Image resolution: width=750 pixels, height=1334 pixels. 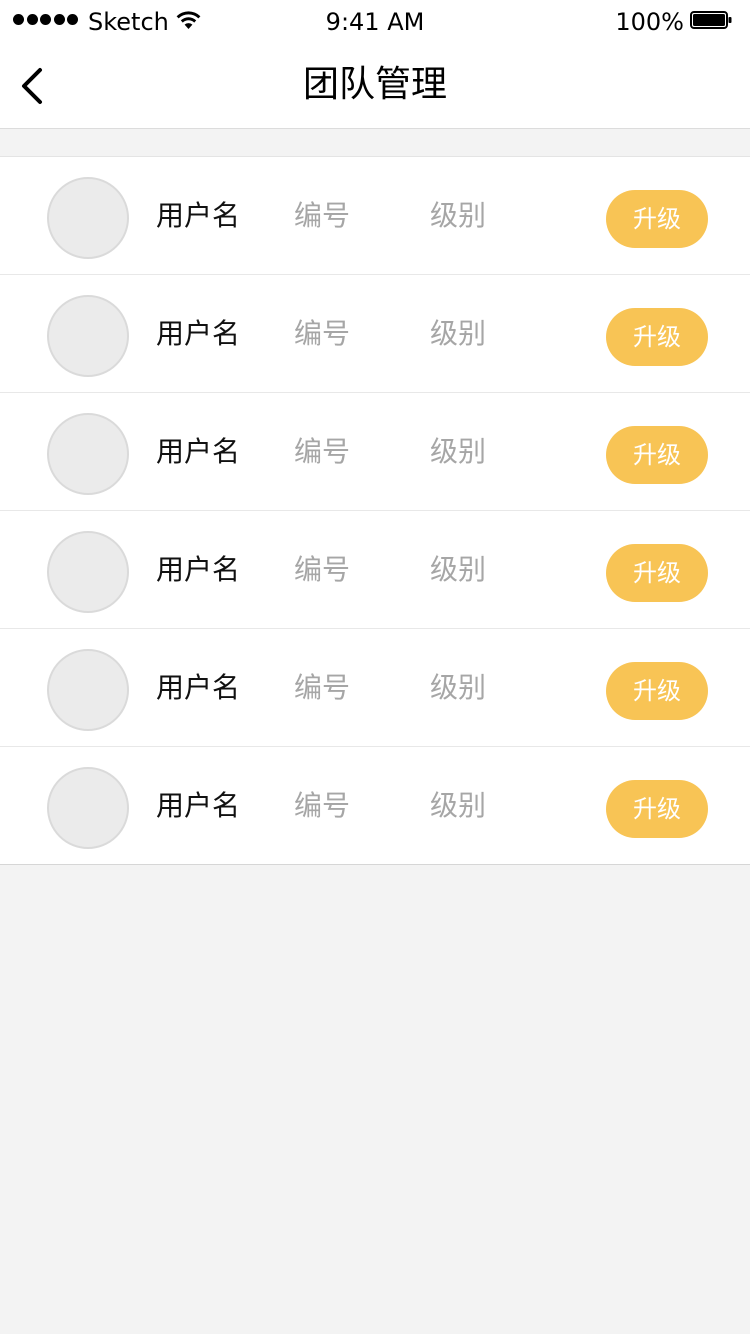 What do you see at coordinates (649, 22) in the screenshot?
I see `battery-percentage: 100%` at bounding box center [649, 22].